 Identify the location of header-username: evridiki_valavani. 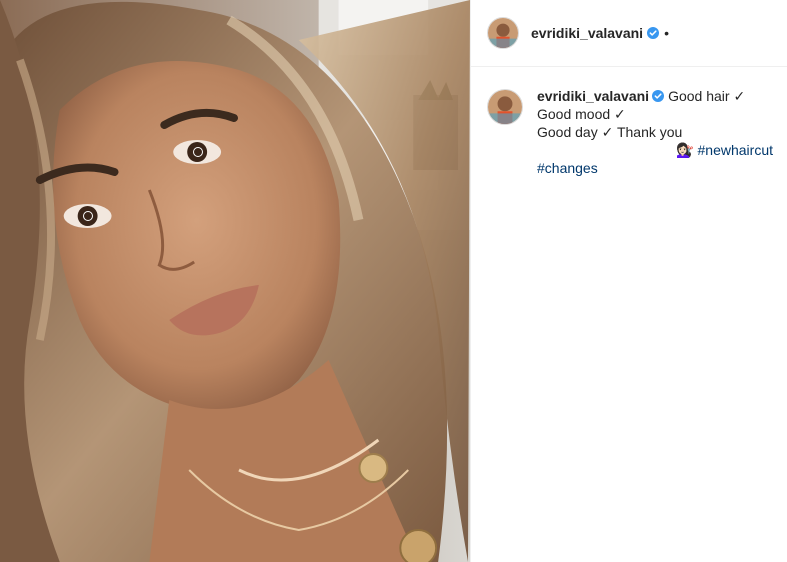
(587, 33).